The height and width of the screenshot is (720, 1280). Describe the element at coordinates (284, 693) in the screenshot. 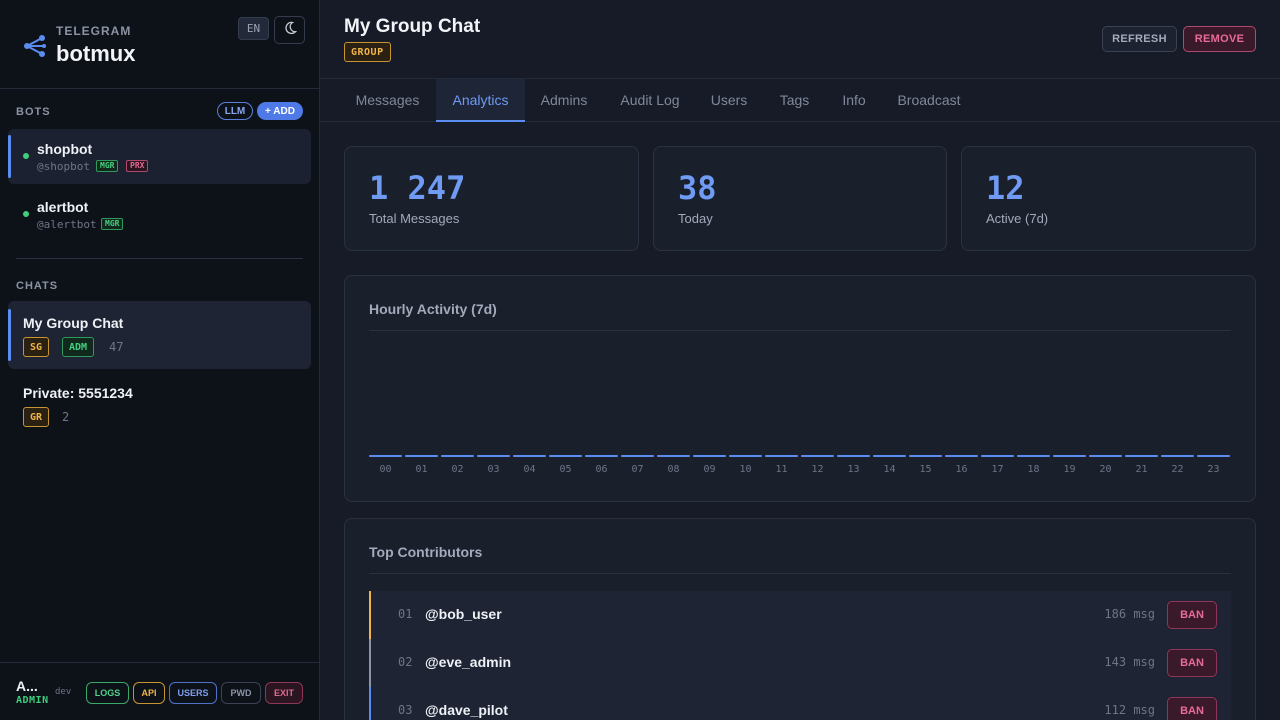

I see `exit-button: EXIT` at that location.